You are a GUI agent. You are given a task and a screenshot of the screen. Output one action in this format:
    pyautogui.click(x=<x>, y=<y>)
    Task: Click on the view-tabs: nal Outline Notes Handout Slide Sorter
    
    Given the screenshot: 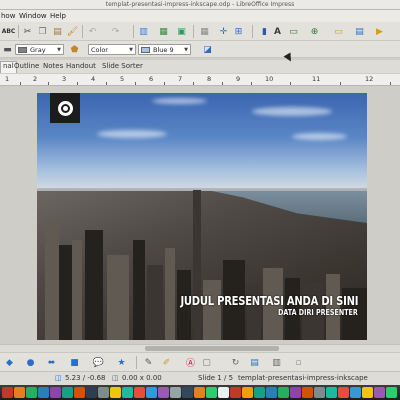 What is the action you would take?
    pyautogui.click(x=200, y=66)
    